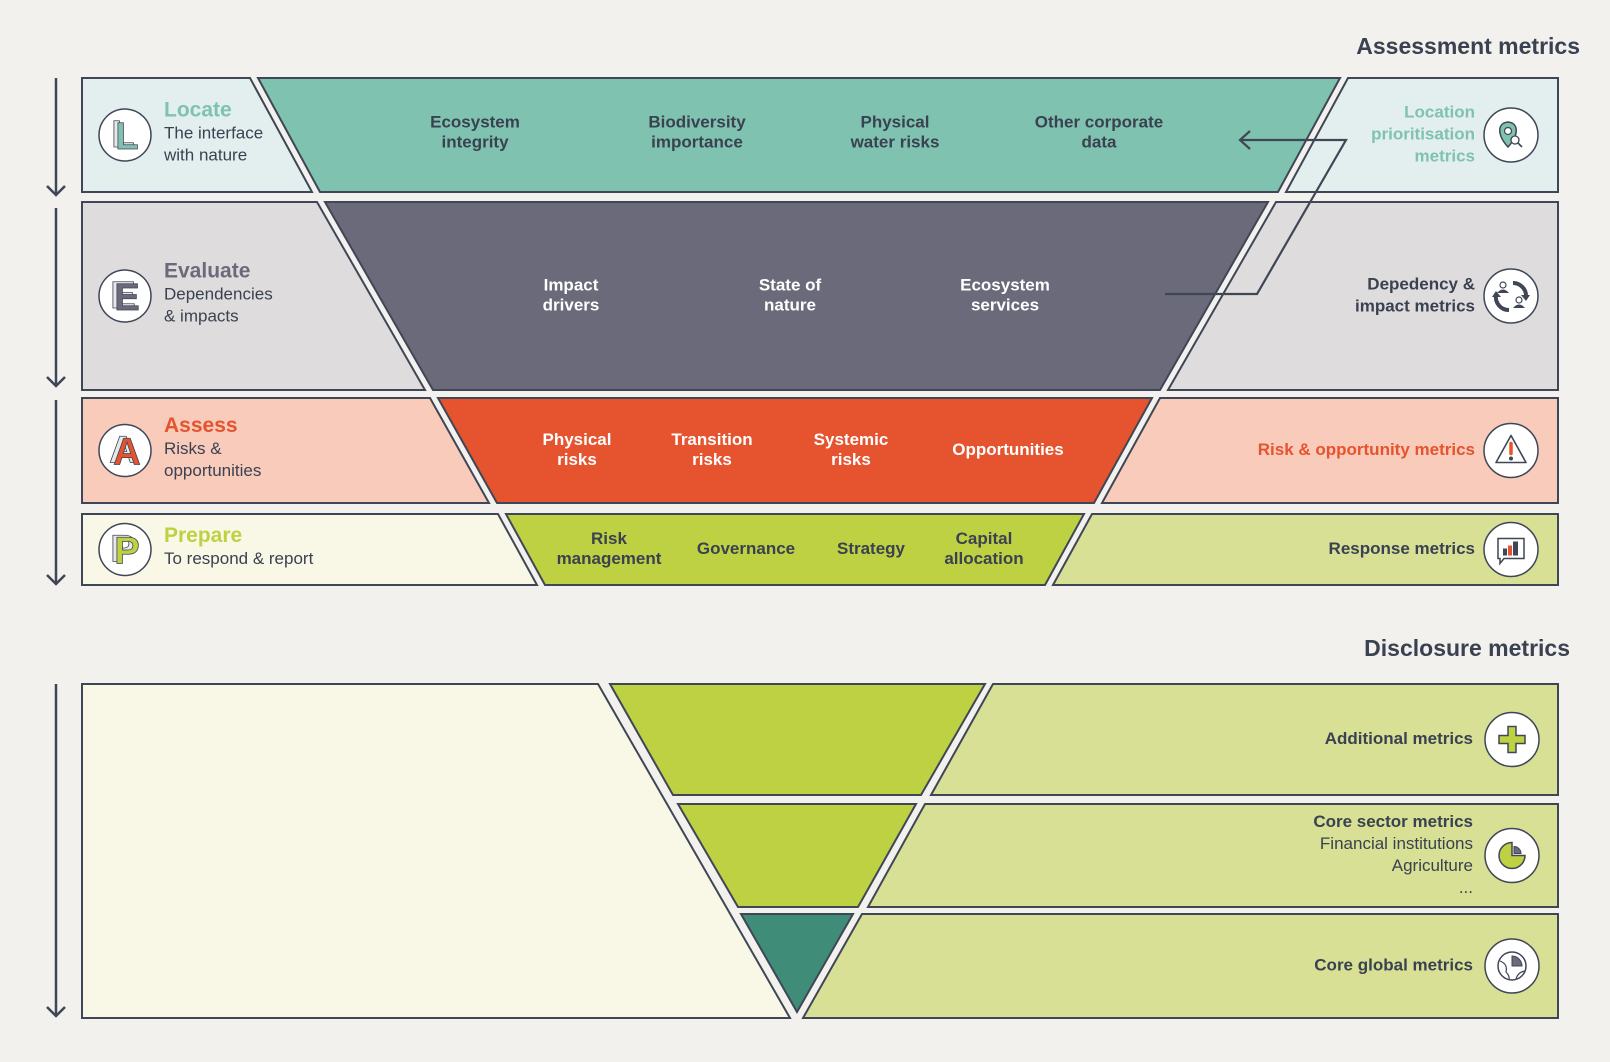  Describe the element at coordinates (984, 538) in the screenshot. I see `funnel-item-prepare-line: Capital` at that location.